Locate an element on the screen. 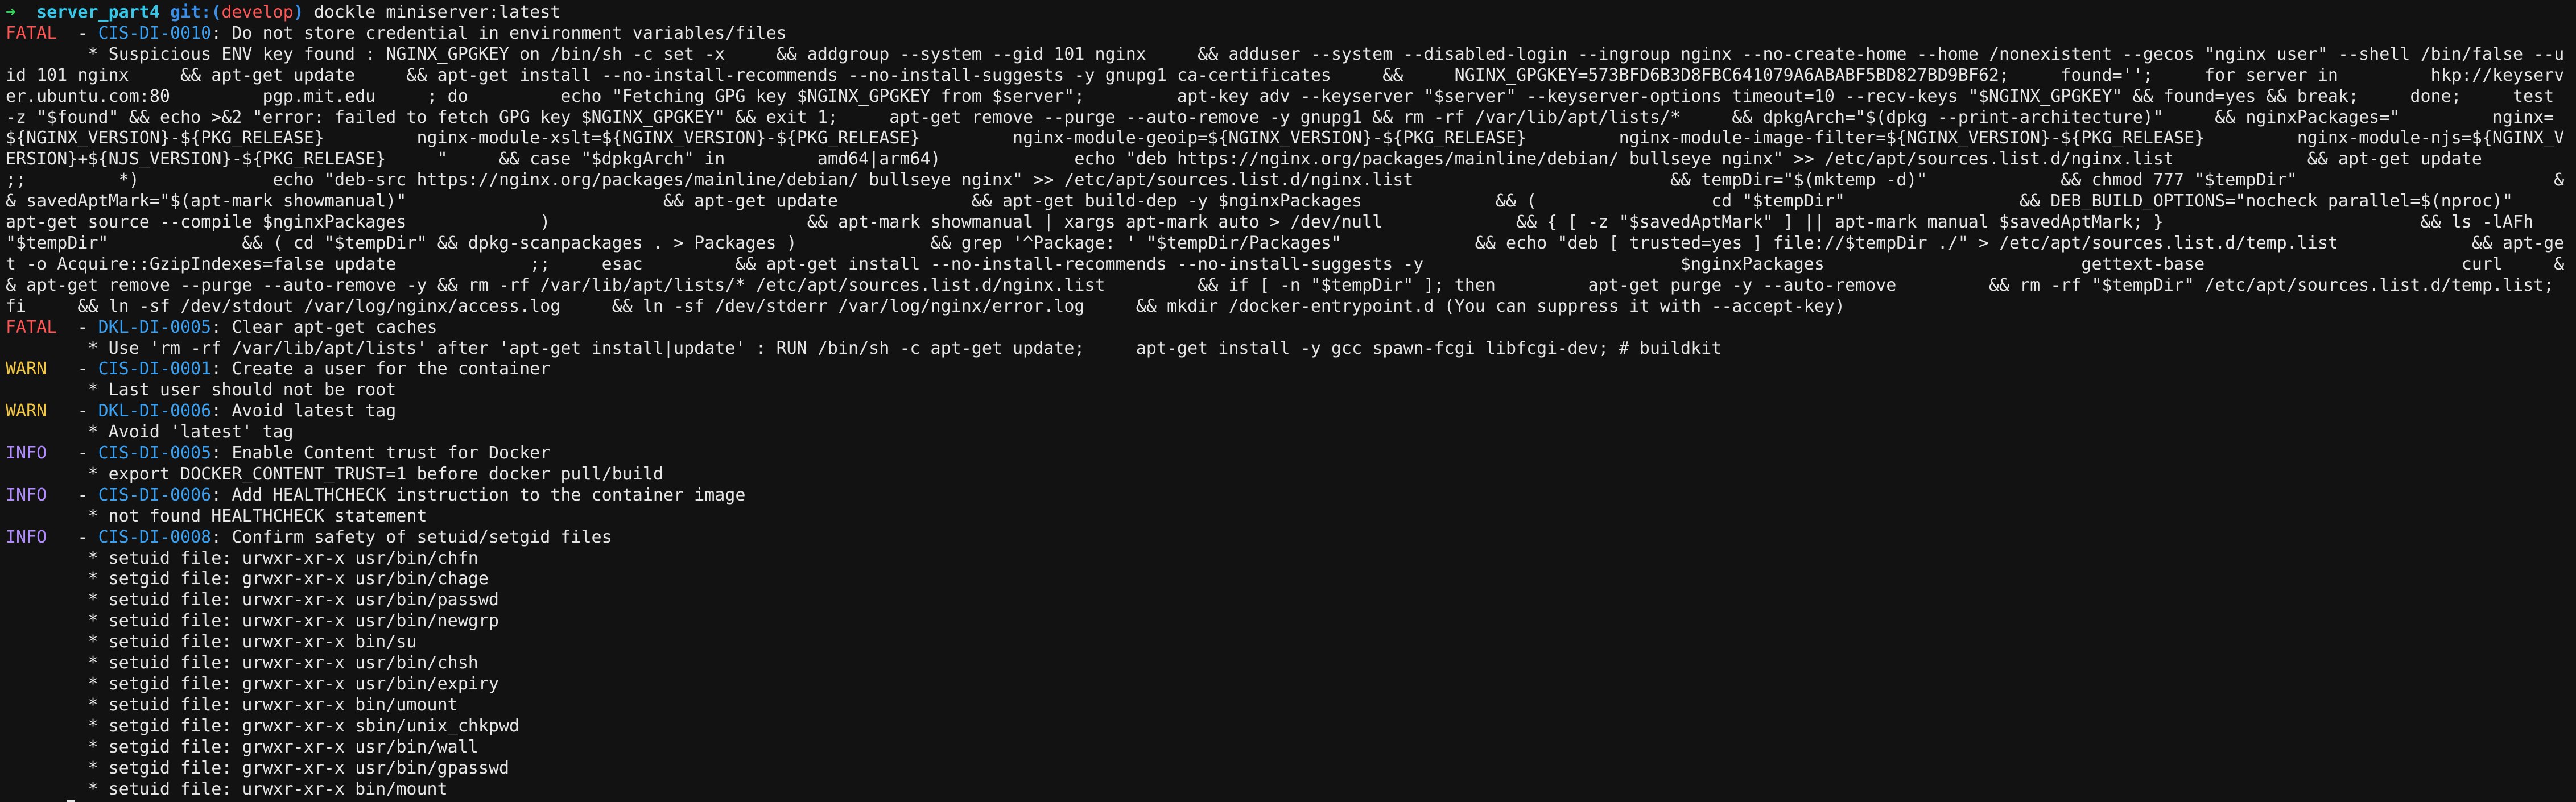 Image resolution: width=2576 pixels, height=802 pixels. detail-text: * setuid file: urwxr-xr-x usr/bin/newgrp is located at coordinates (294, 621).